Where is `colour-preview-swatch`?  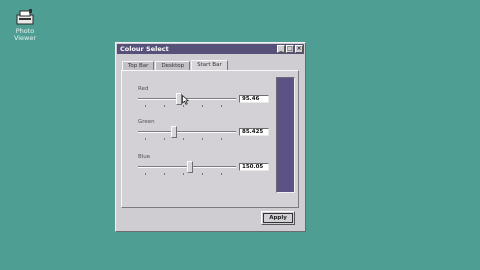
colour-preview-swatch is located at coordinates (285, 135).